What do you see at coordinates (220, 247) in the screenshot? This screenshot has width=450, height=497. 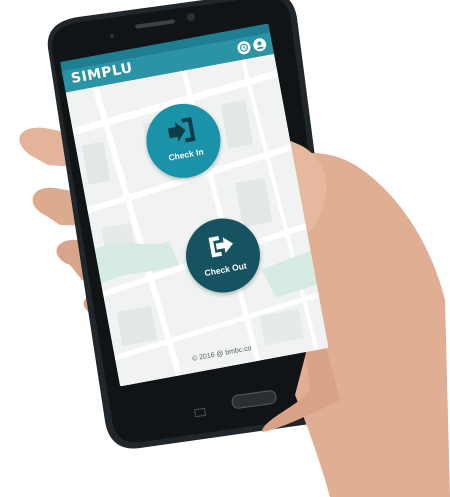 I see `sign-out-icon` at bounding box center [220, 247].